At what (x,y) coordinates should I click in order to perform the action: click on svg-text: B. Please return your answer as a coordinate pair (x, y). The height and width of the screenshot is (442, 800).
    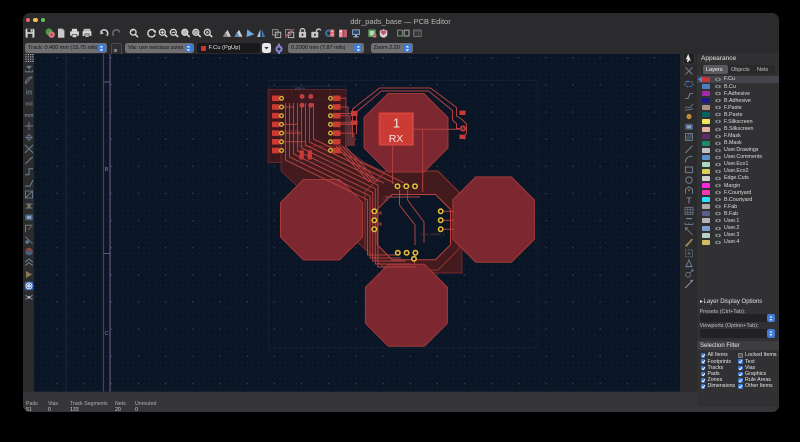
    Looking at the image, I should click on (107, 170).